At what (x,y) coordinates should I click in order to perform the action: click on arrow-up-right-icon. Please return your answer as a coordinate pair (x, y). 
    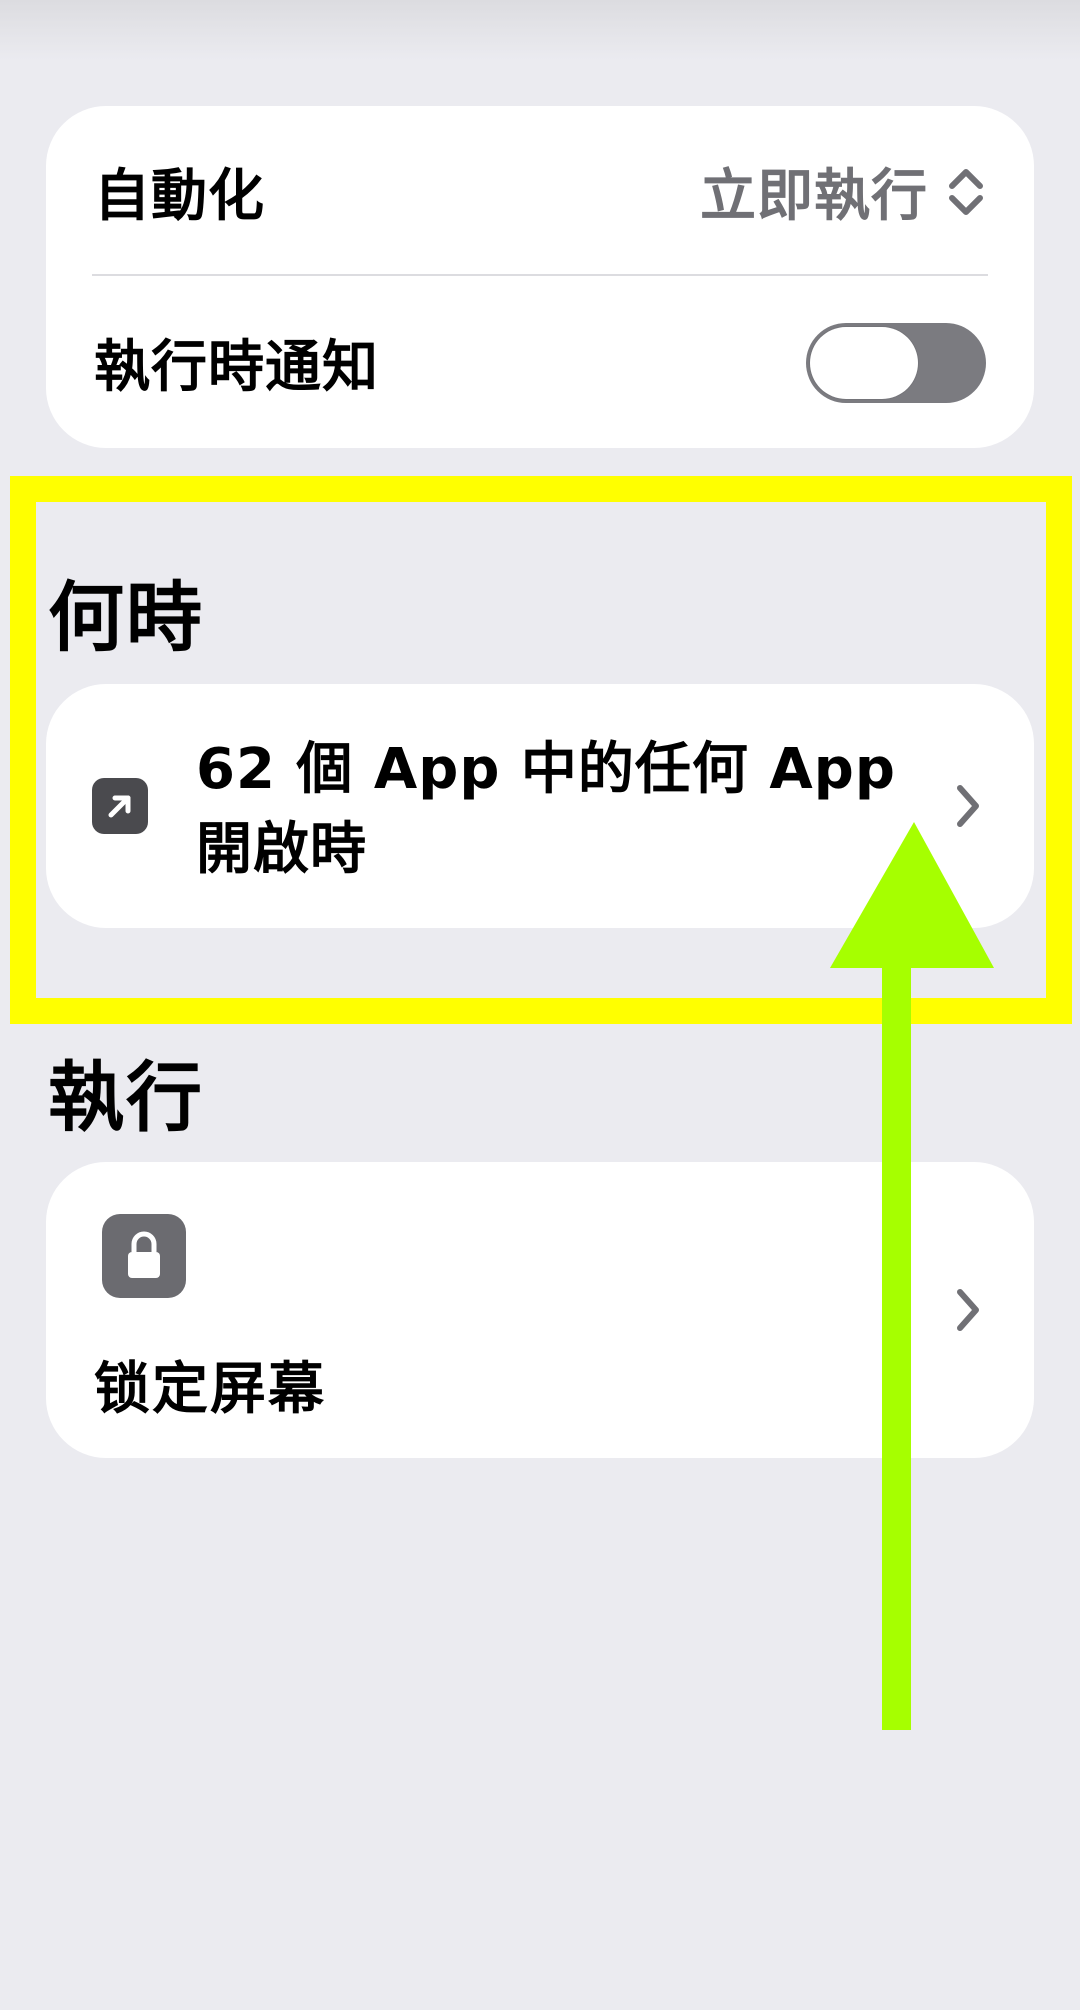
    Looking at the image, I should click on (120, 806).